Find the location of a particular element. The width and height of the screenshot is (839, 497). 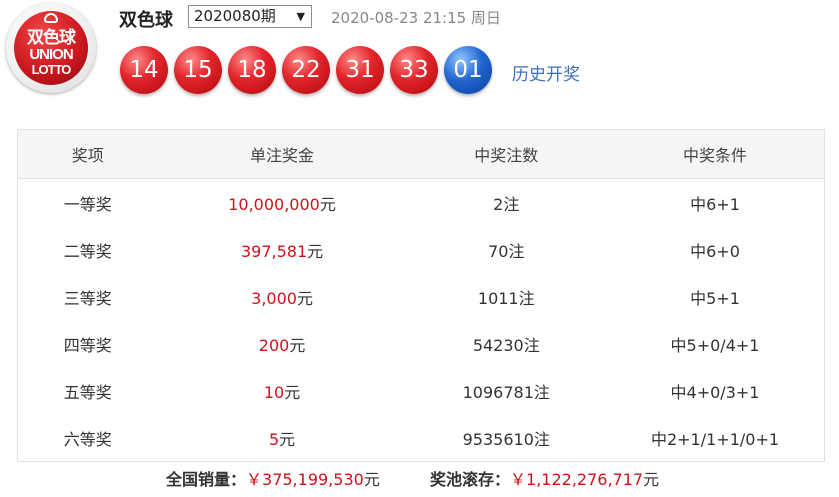

prize-amount: 3,000元 is located at coordinates (282, 296).